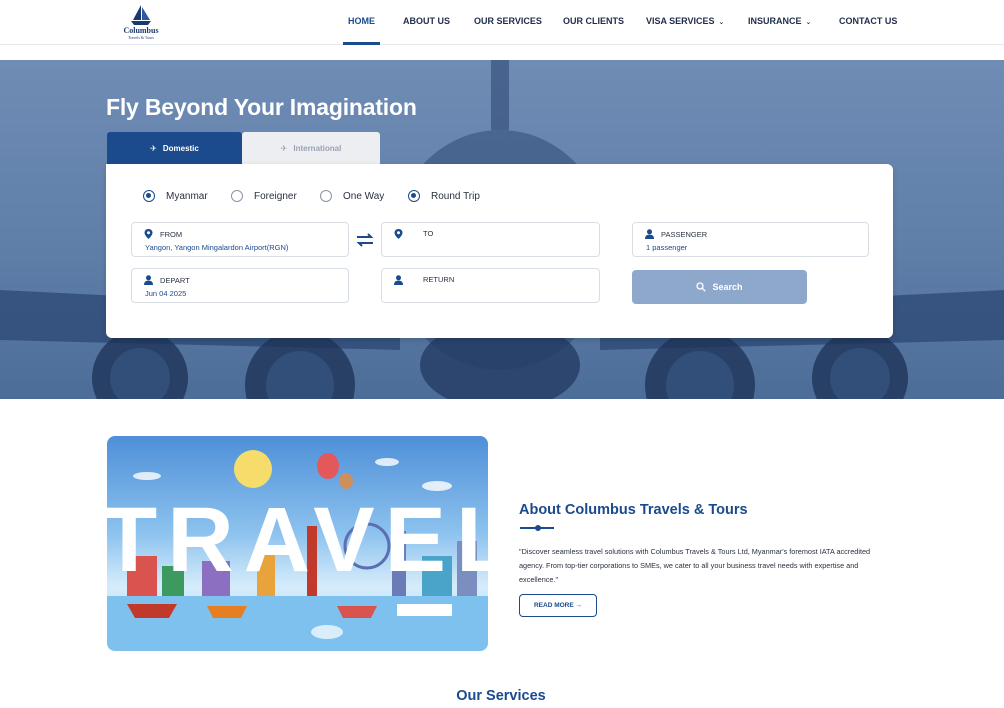 This screenshot has height=708, width=1004. Describe the element at coordinates (275, 196) in the screenshot. I see `radio-foreigner-label: Foreigner` at that location.